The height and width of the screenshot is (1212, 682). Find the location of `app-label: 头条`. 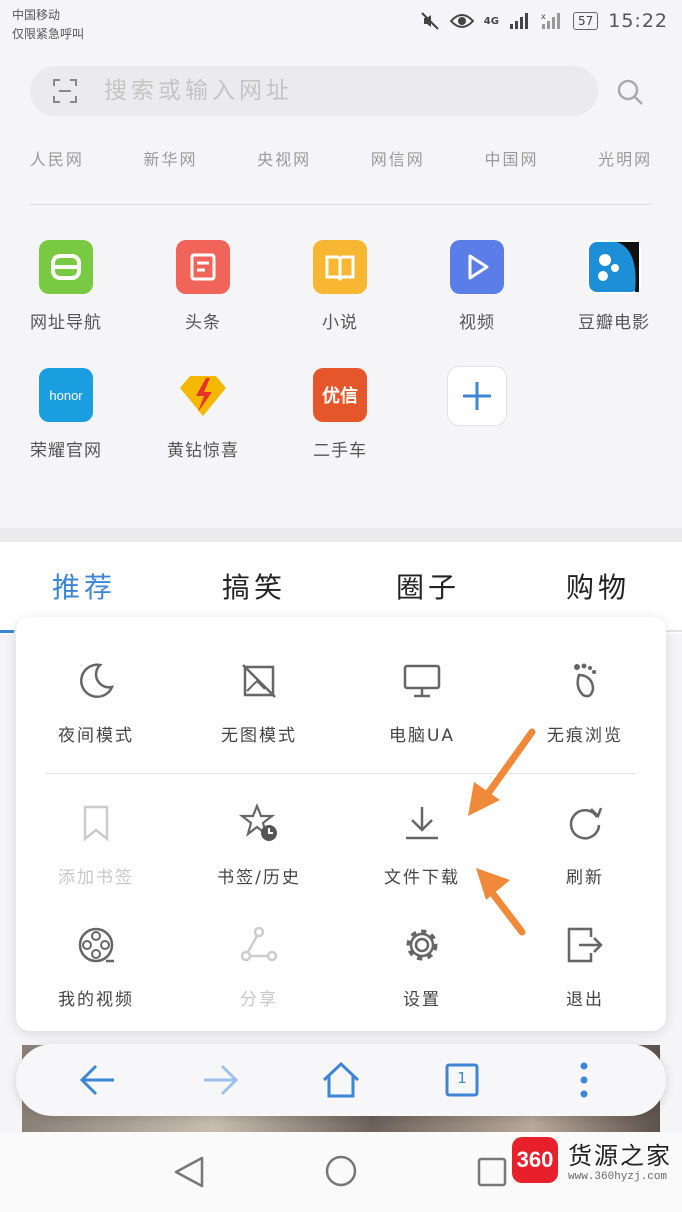

app-label: 头条 is located at coordinates (203, 323).